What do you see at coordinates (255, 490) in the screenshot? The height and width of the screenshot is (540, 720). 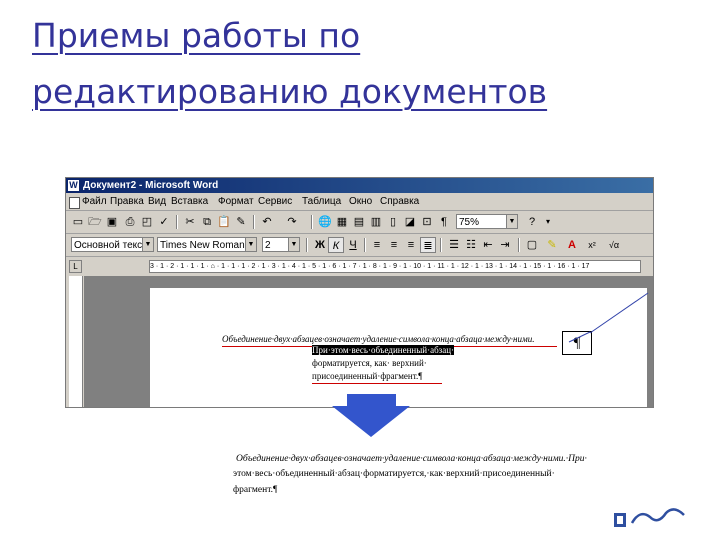 I see `result-line-3: фрагмент.¶` at bounding box center [255, 490].